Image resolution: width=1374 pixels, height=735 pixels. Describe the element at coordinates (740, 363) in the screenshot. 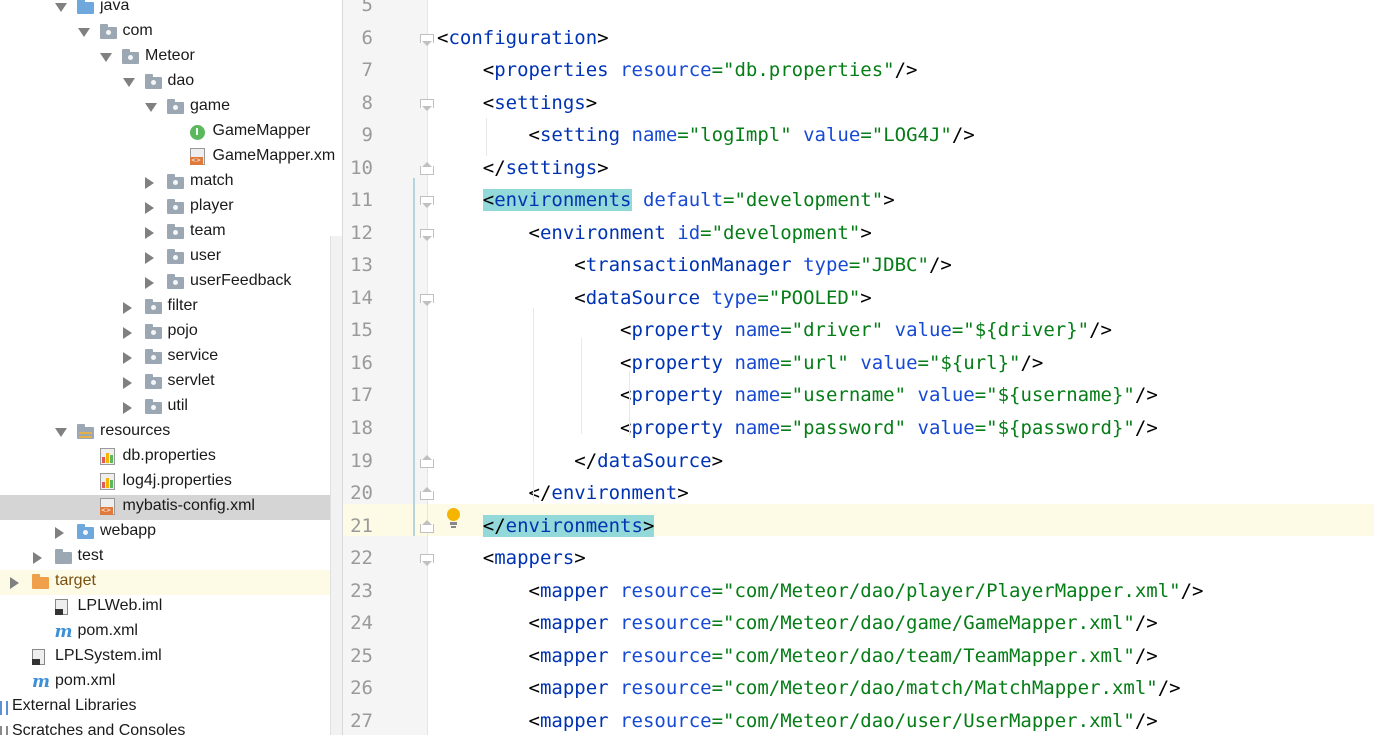

I see `code-line: <property name="url" value="${url}"/>` at that location.